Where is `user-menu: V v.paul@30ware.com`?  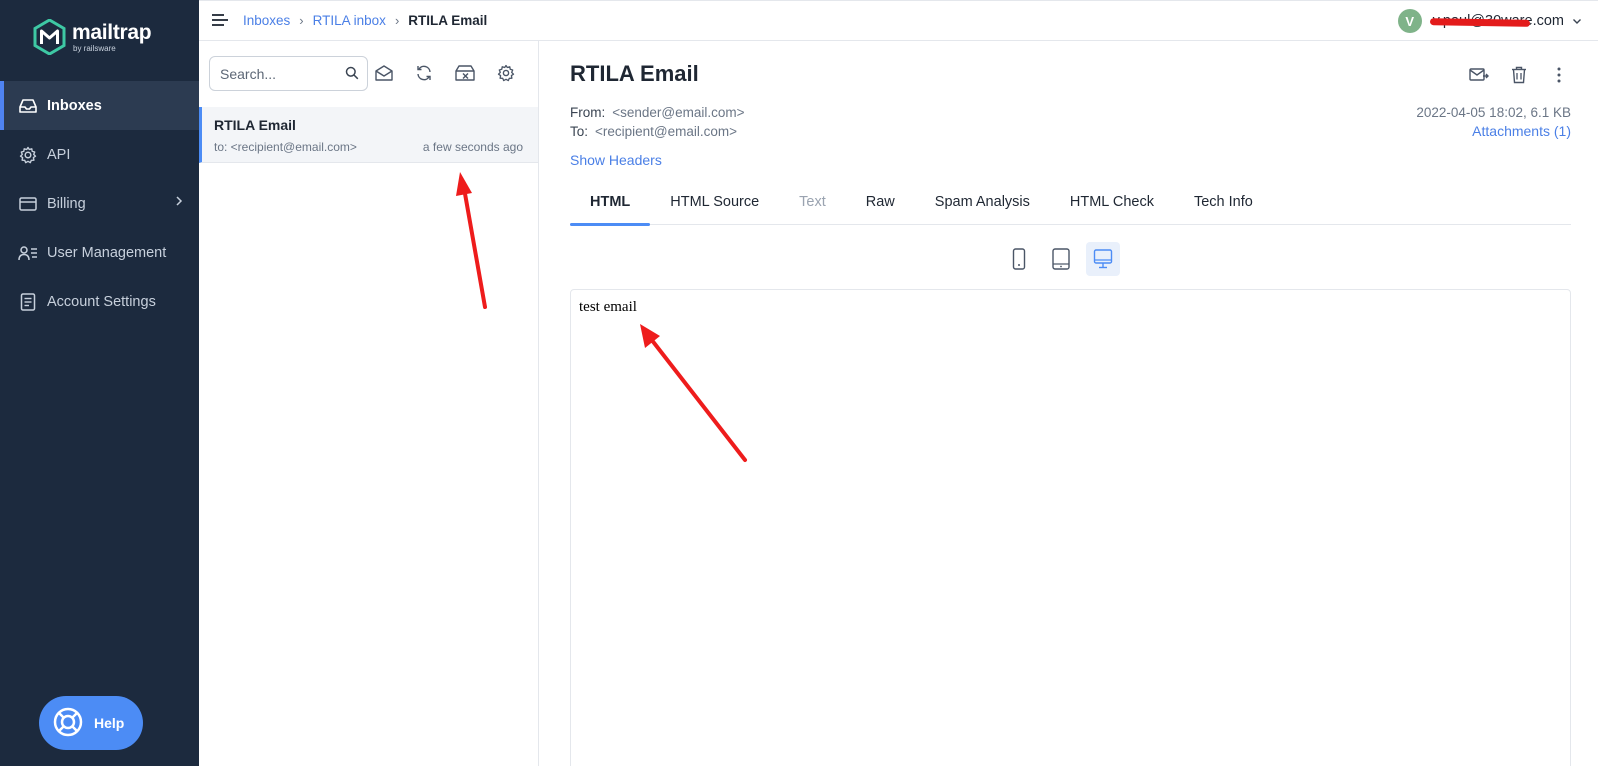
user-menu: V v.paul@30ware.com is located at coordinates (1489, 21).